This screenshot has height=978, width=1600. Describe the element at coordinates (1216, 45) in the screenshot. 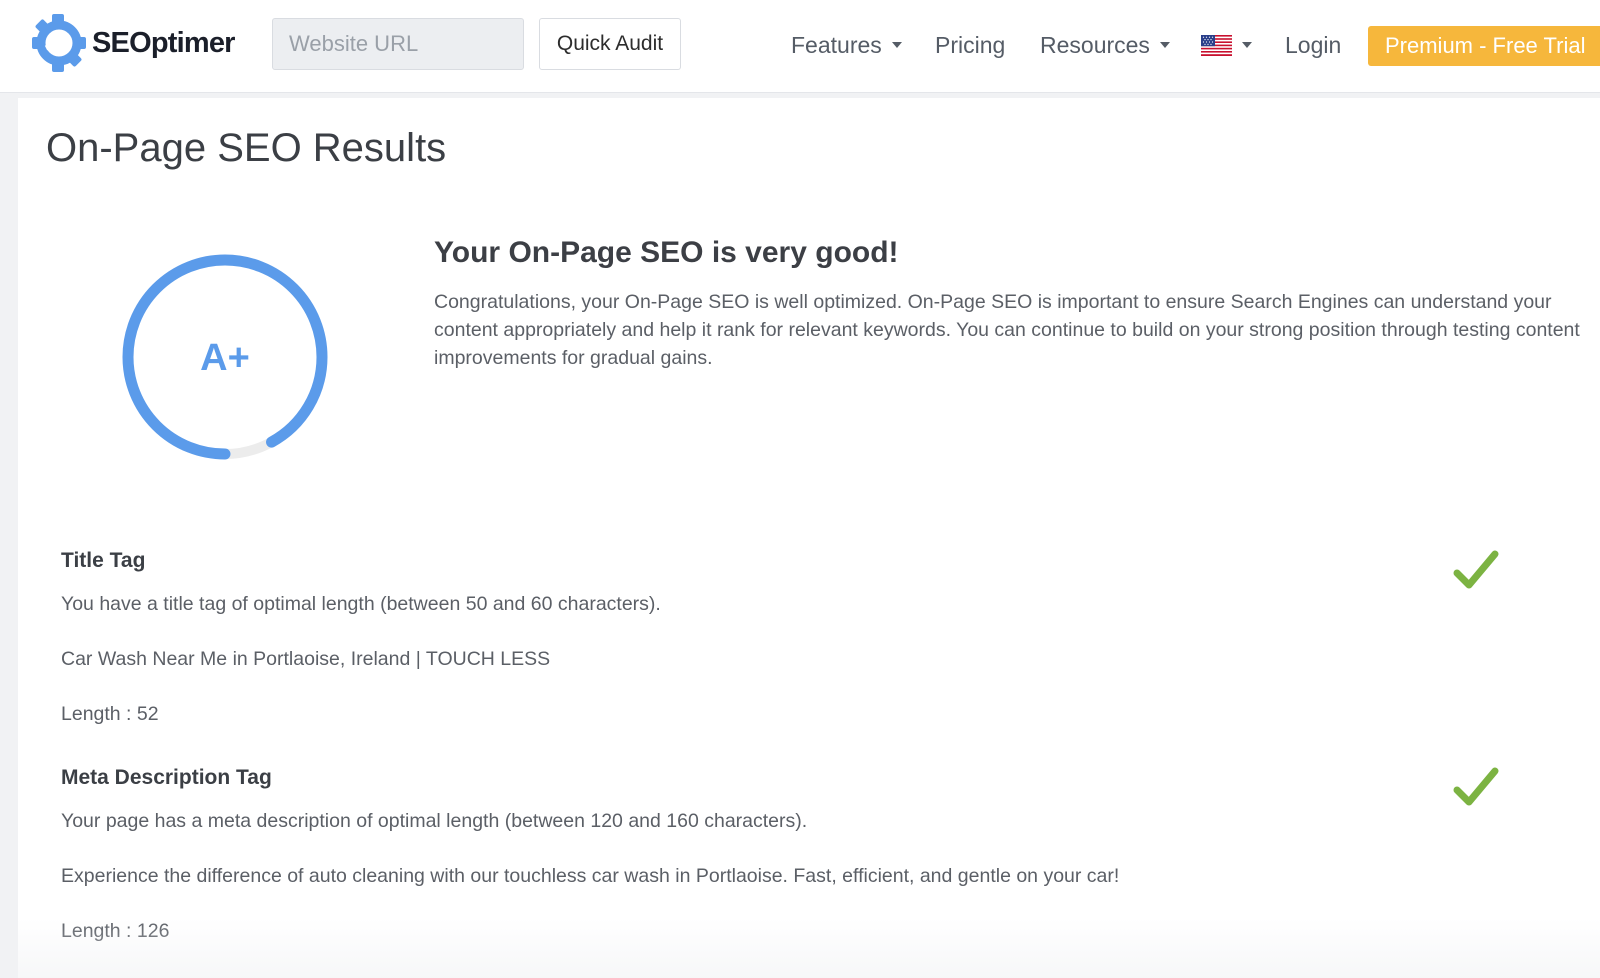

I see `us-flag-icon` at that location.